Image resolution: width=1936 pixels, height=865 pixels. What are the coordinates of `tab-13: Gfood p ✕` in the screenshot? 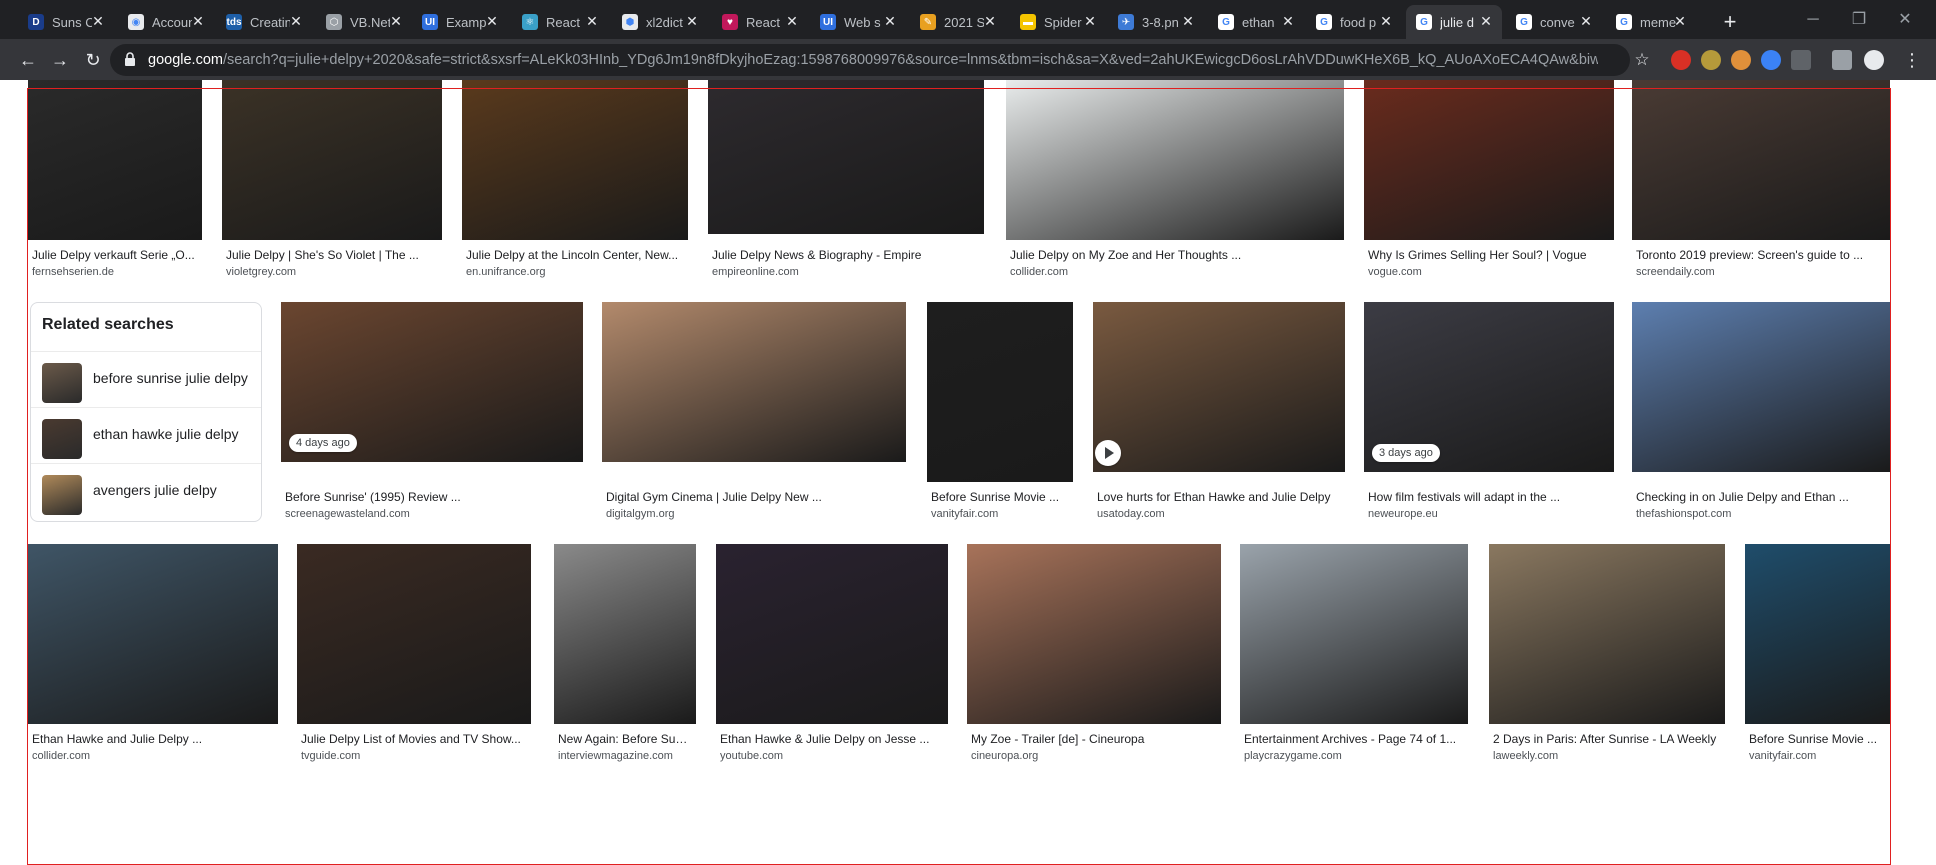 It's located at (1354, 22).